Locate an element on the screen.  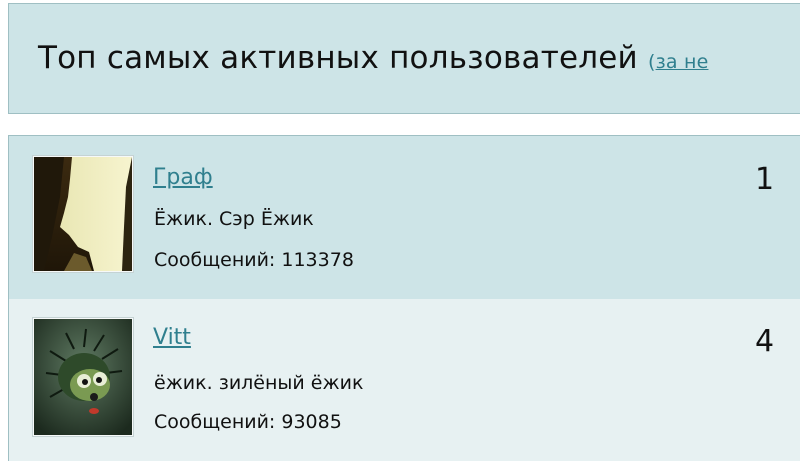
user-rank: 4 is located at coordinates (765, 341).